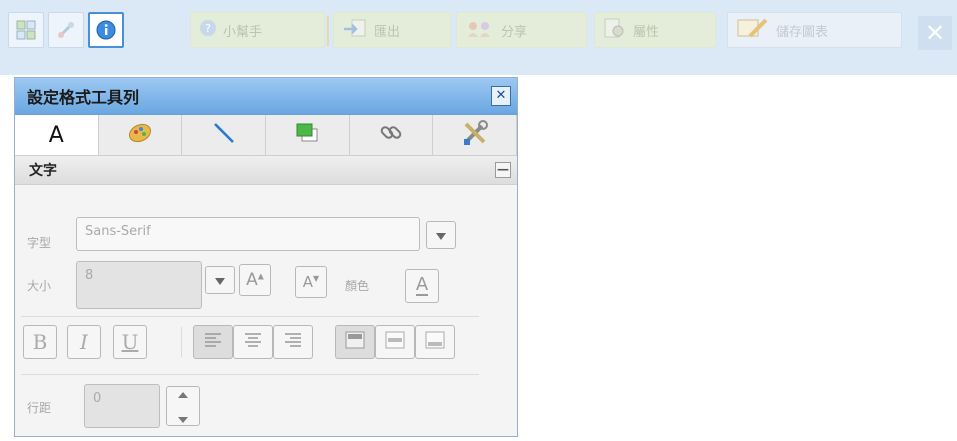 The height and width of the screenshot is (441, 957). Describe the element at coordinates (328, 31) in the screenshot. I see `toolbar-divider` at that location.